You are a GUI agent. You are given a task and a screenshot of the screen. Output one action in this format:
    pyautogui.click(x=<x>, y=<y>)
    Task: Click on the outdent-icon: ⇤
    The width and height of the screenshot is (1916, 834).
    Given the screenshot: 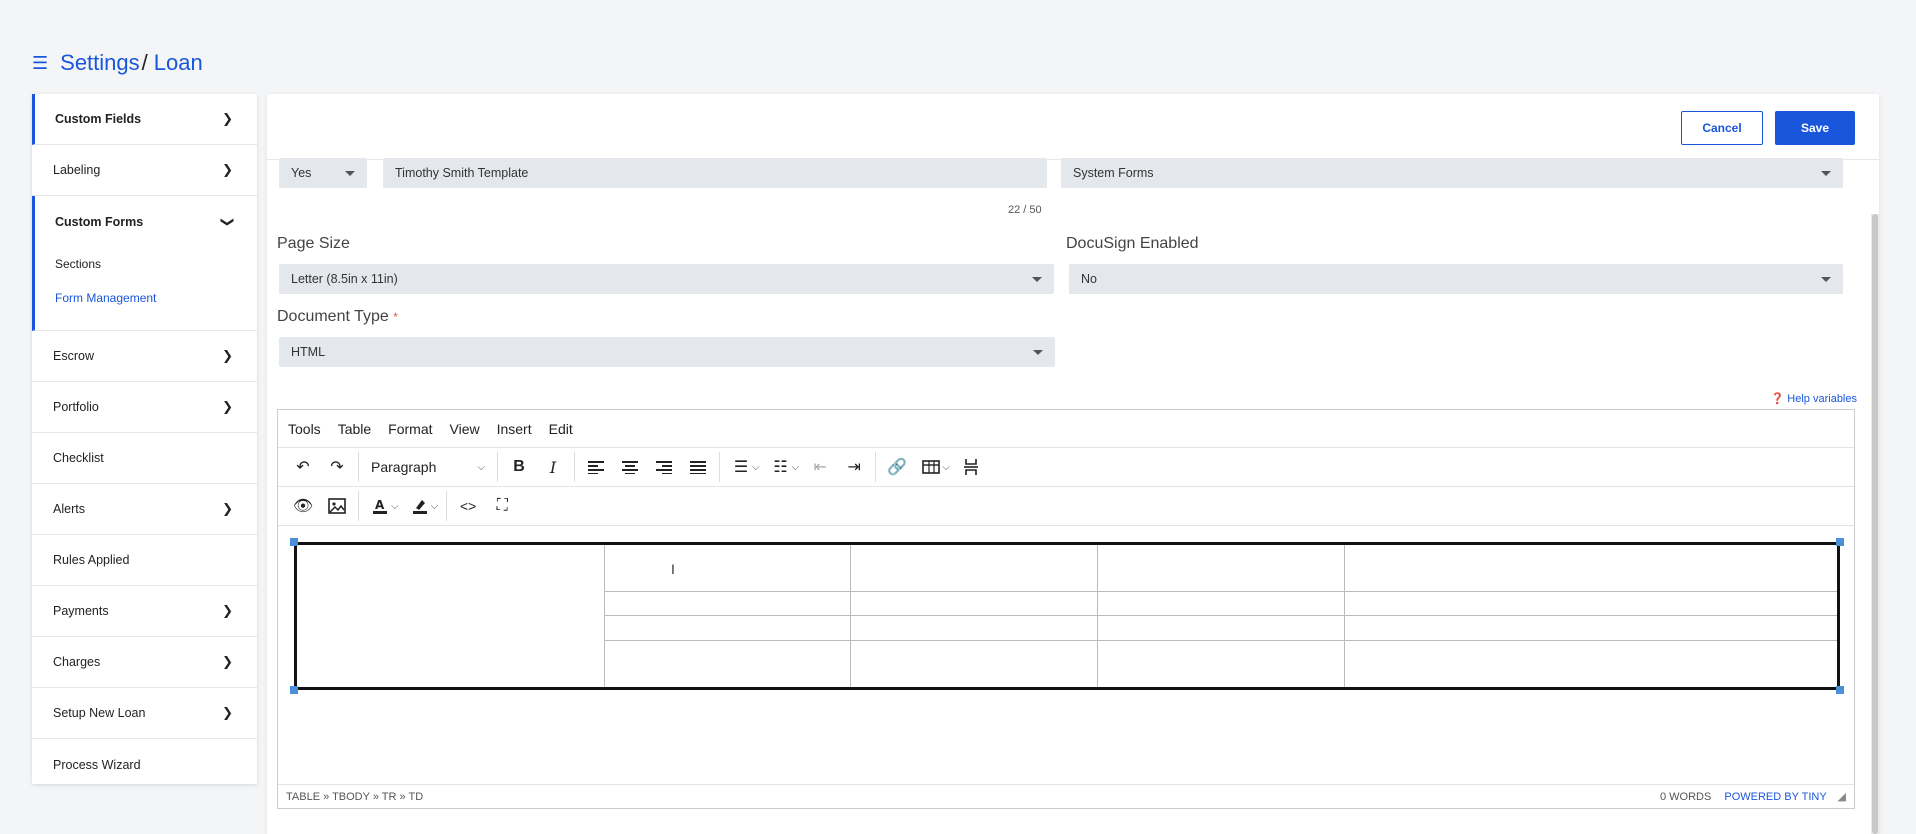 What is the action you would take?
    pyautogui.click(x=820, y=467)
    